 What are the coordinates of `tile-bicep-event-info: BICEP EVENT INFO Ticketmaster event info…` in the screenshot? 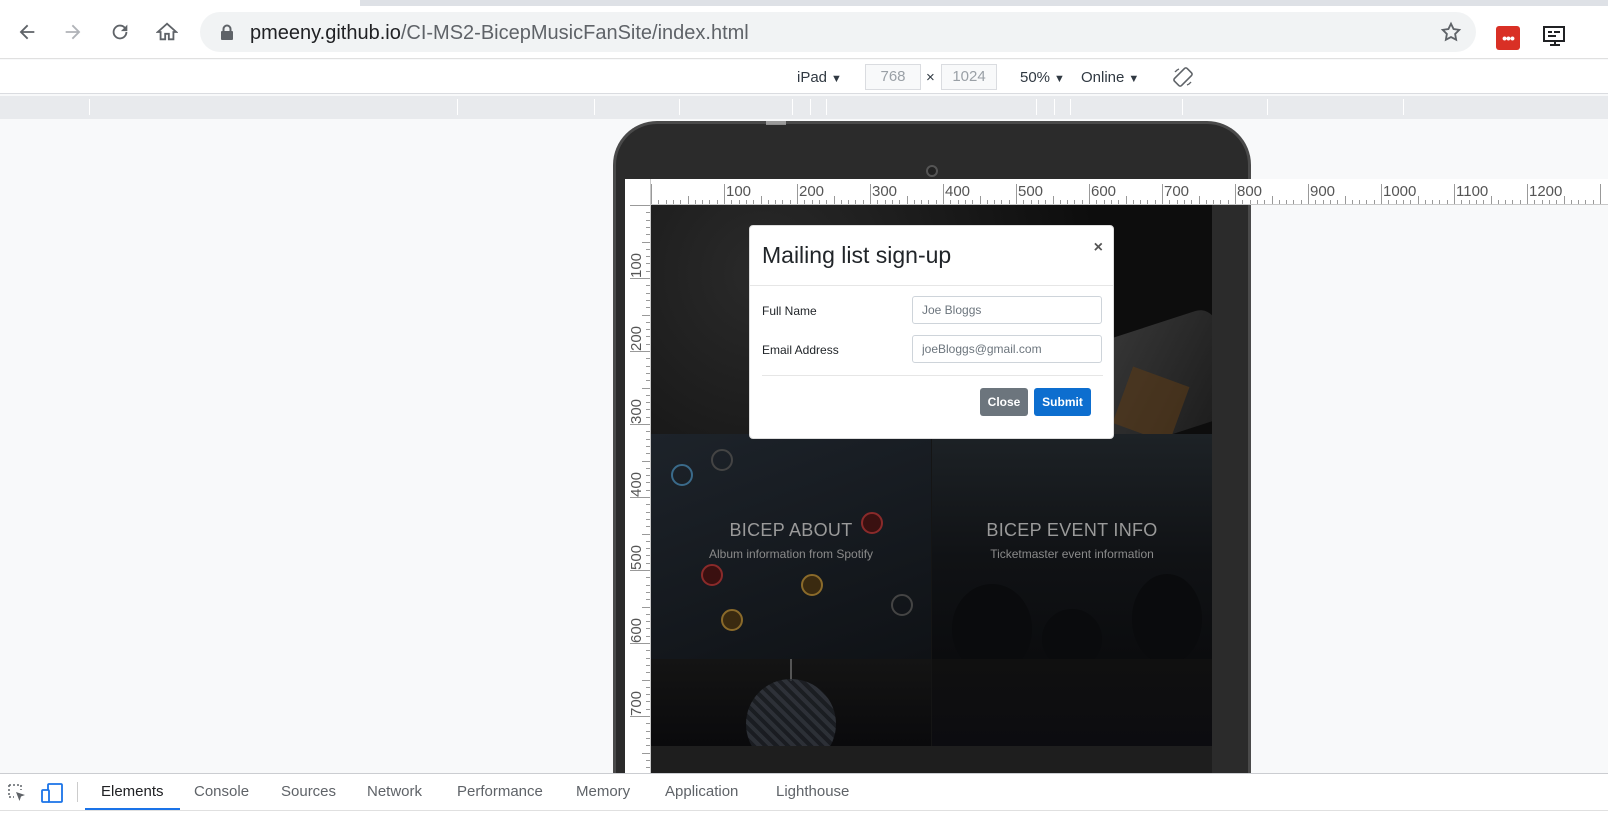 It's located at (1072, 546).